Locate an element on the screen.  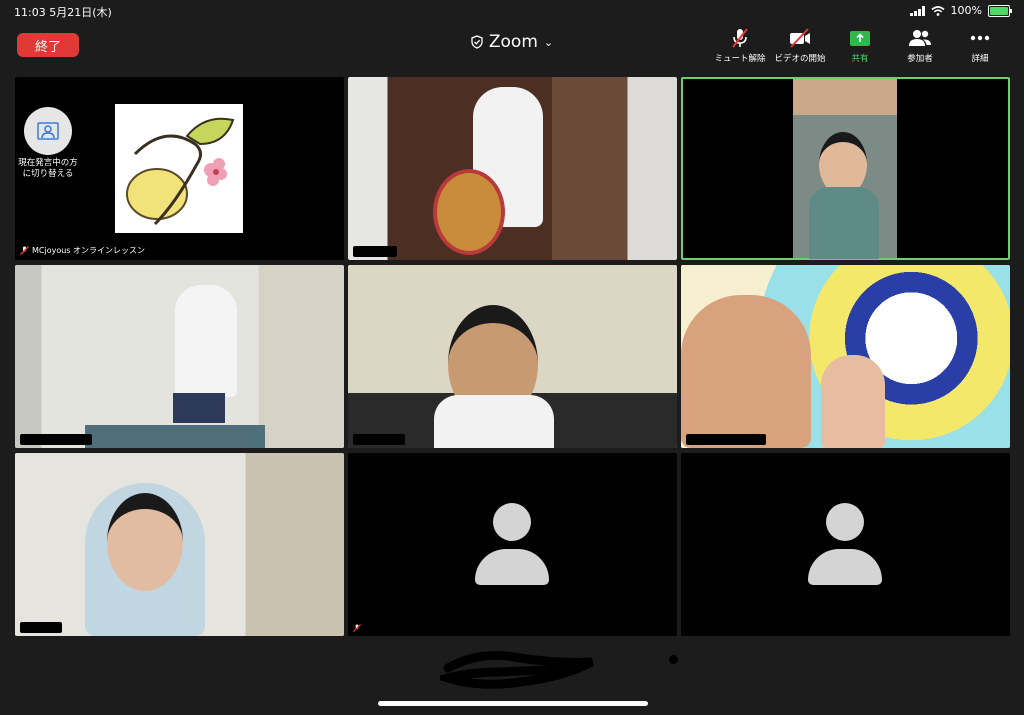
video-tile-active-speaker is located at coordinates (845, 168).